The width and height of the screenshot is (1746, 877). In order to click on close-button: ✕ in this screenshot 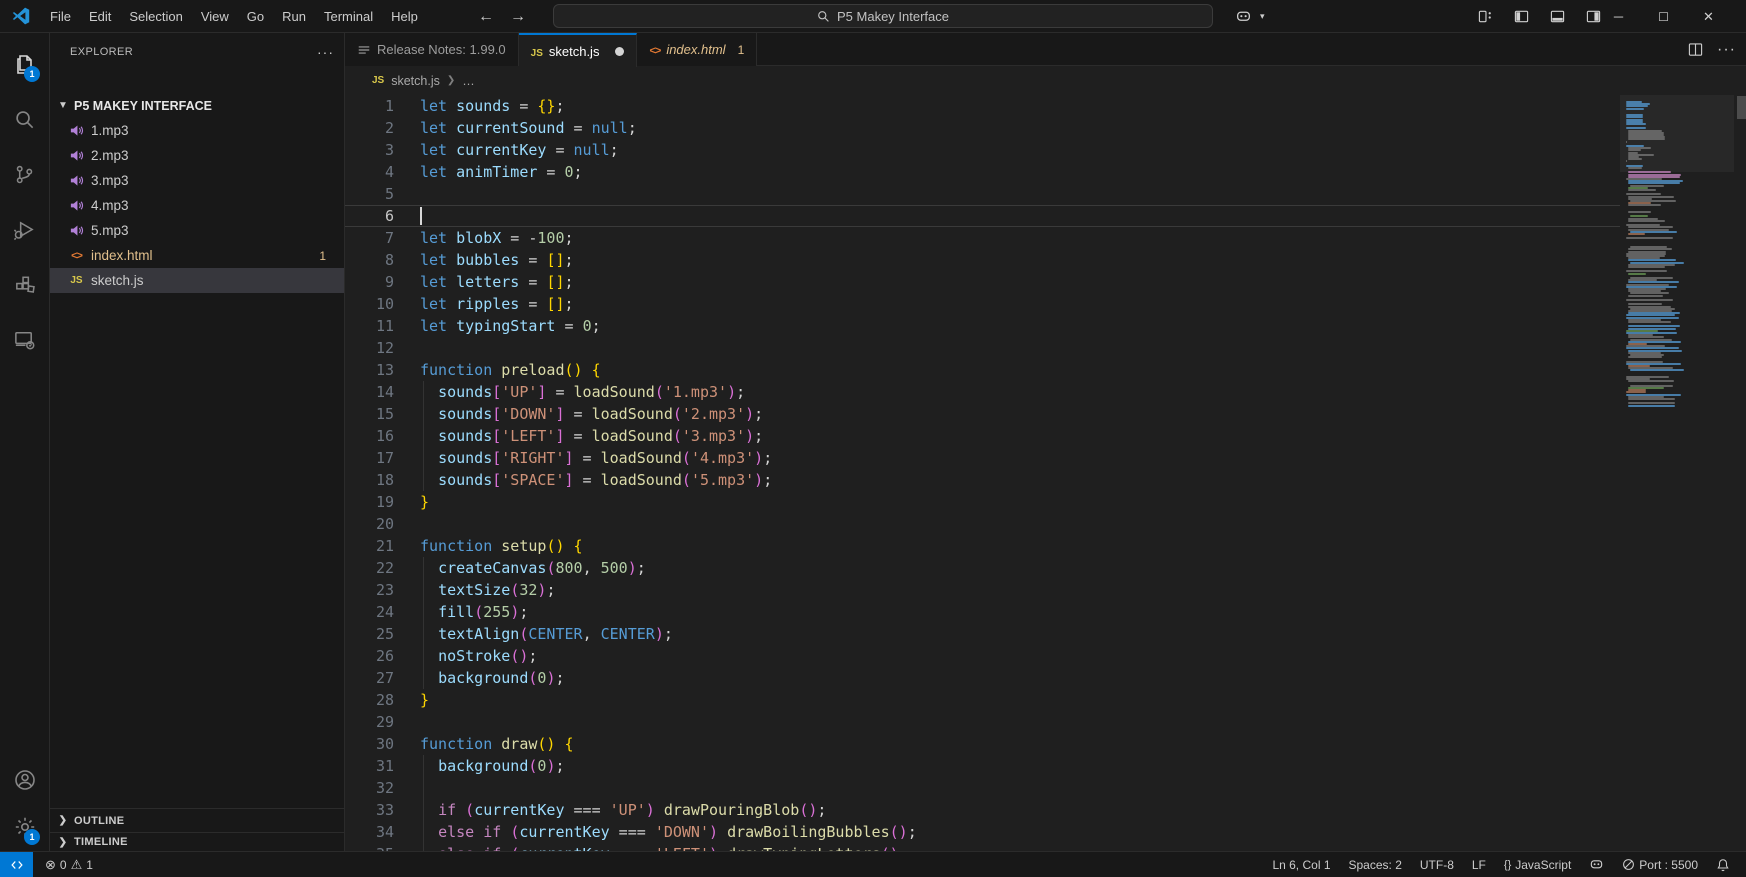, I will do `click(1708, 16)`.